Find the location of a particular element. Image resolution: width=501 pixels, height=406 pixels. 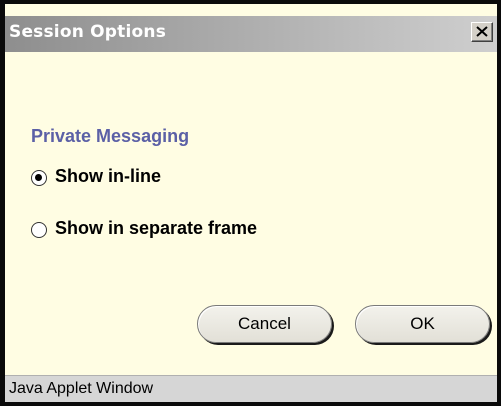

radio-dot is located at coordinates (38, 177).